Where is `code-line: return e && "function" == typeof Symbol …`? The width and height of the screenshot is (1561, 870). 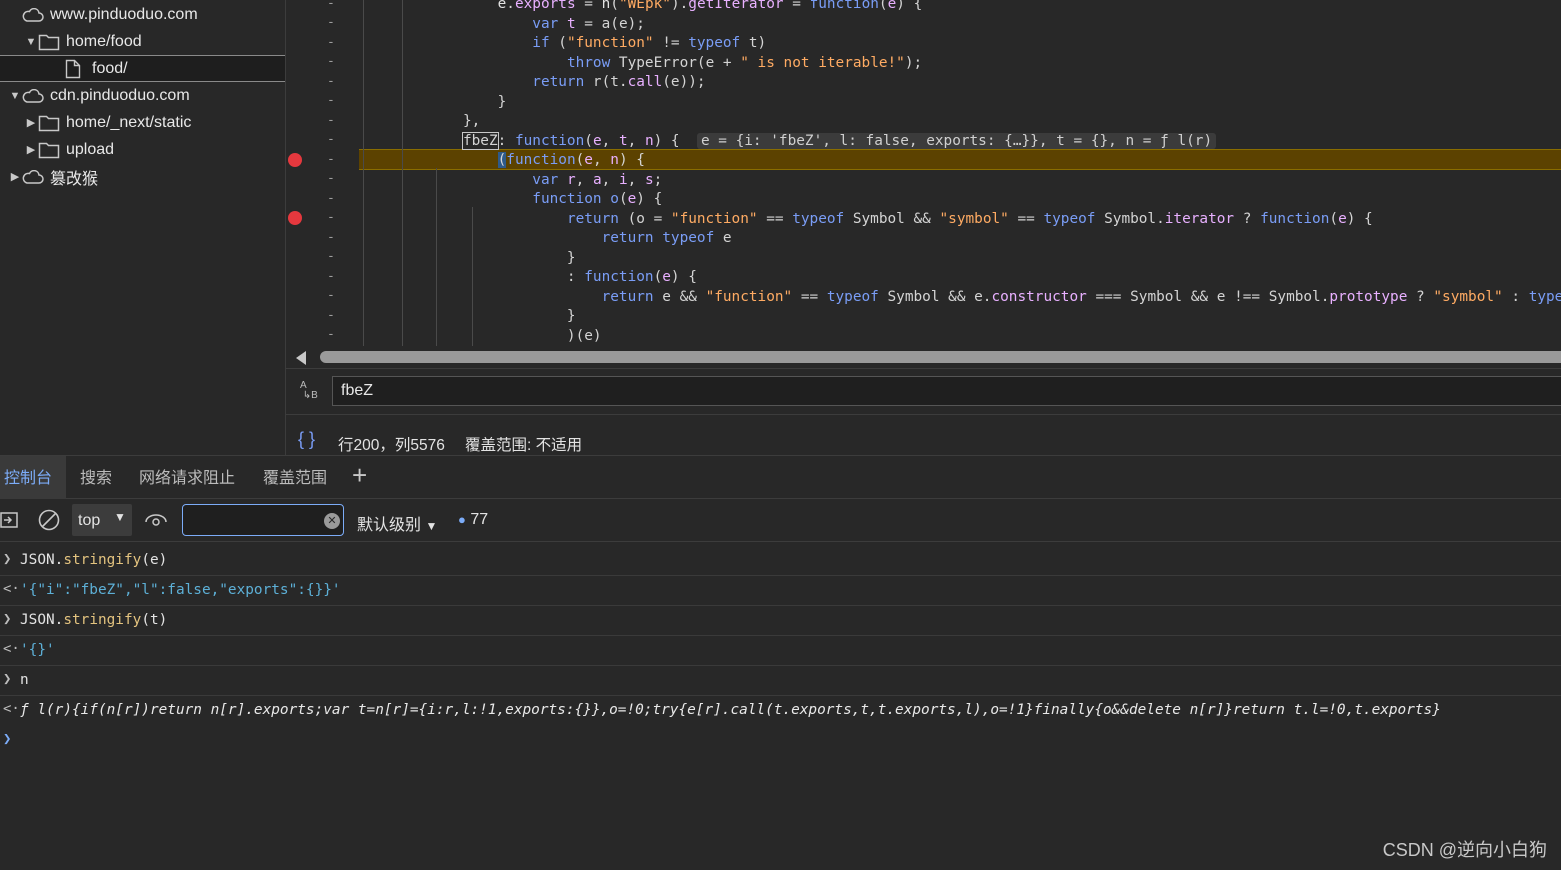
code-line: return e && "function" == typeof Symbol … is located at coordinates (1081, 296).